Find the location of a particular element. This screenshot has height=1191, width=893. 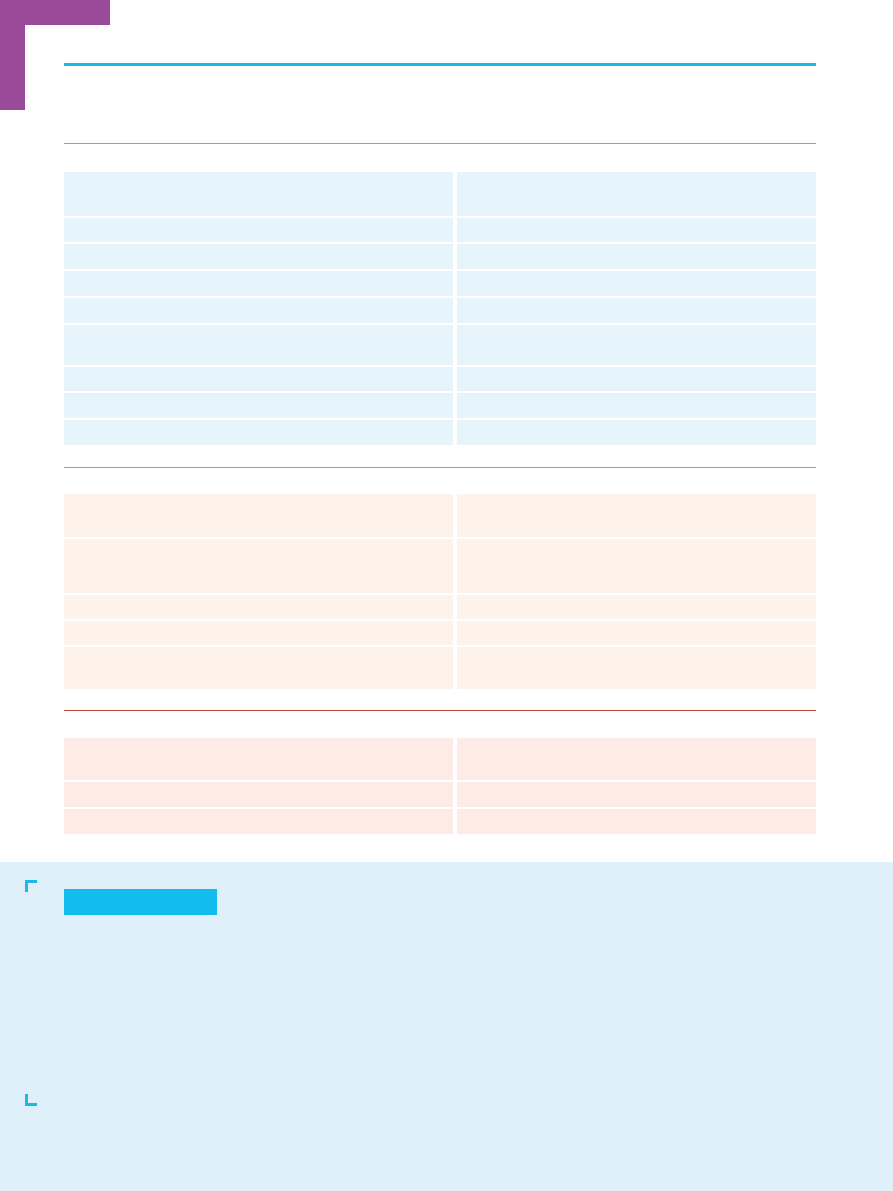

section-divider-blue is located at coordinates (440, 143).